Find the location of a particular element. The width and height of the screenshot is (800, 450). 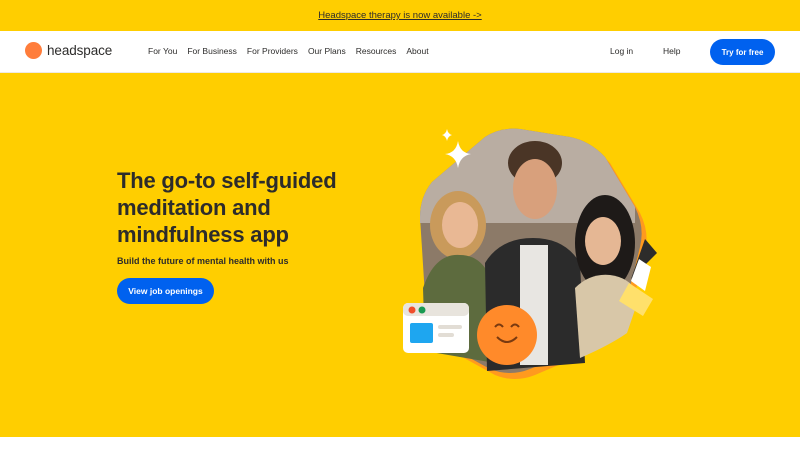

nav-link-about: About is located at coordinates (417, 51).